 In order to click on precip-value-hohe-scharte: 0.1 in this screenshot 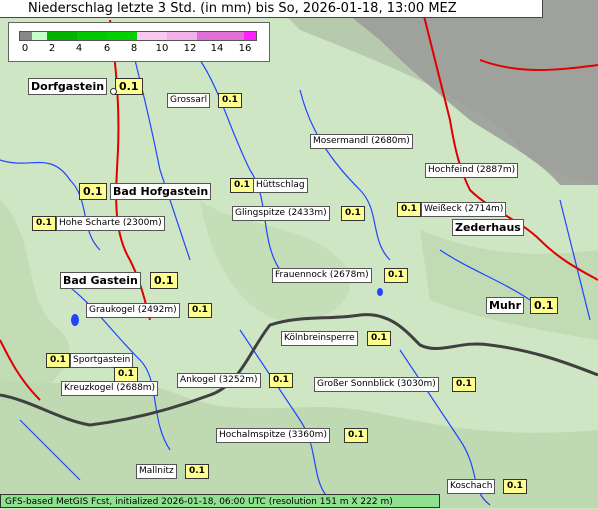, I will do `click(44, 223)`.